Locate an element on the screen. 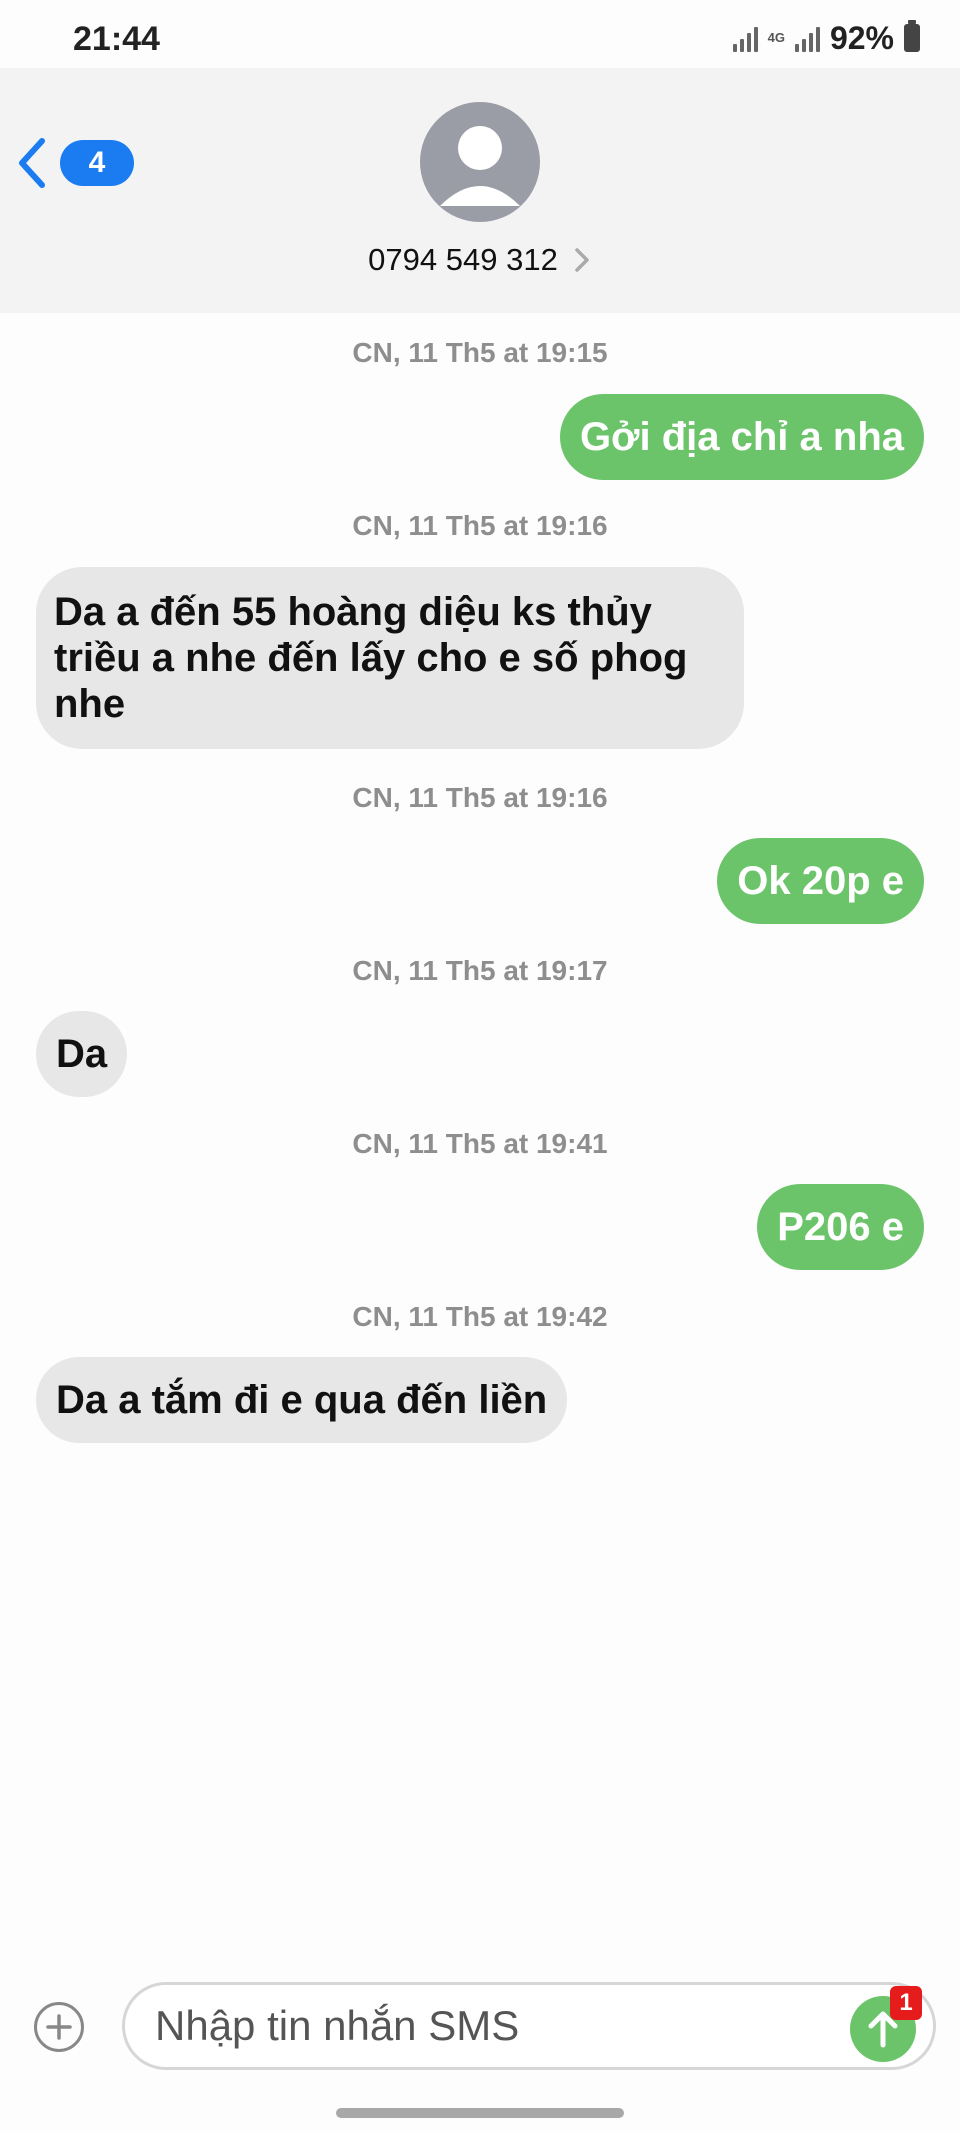 The height and width of the screenshot is (2133, 960). back-button: 4 is located at coordinates (75, 163).